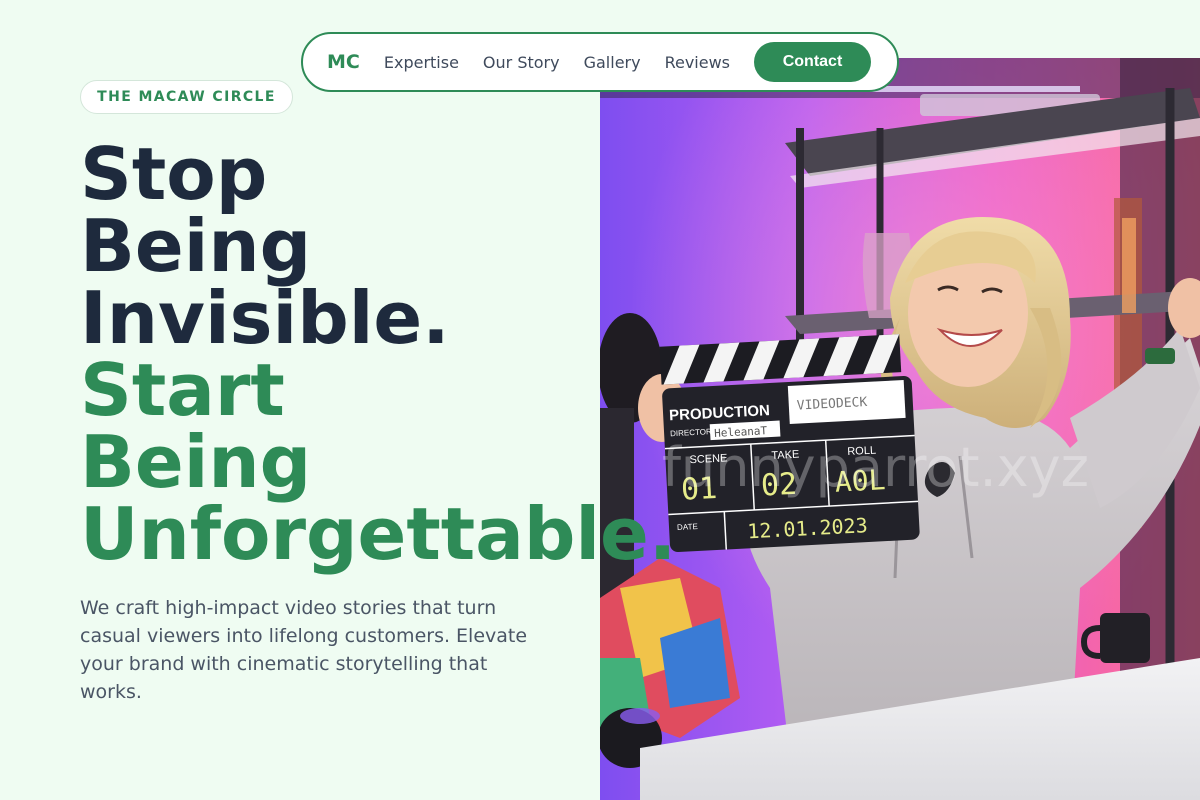 The image size is (1200, 800). What do you see at coordinates (265, 318) in the screenshot?
I see `headline-line-3: Invisible.` at bounding box center [265, 318].